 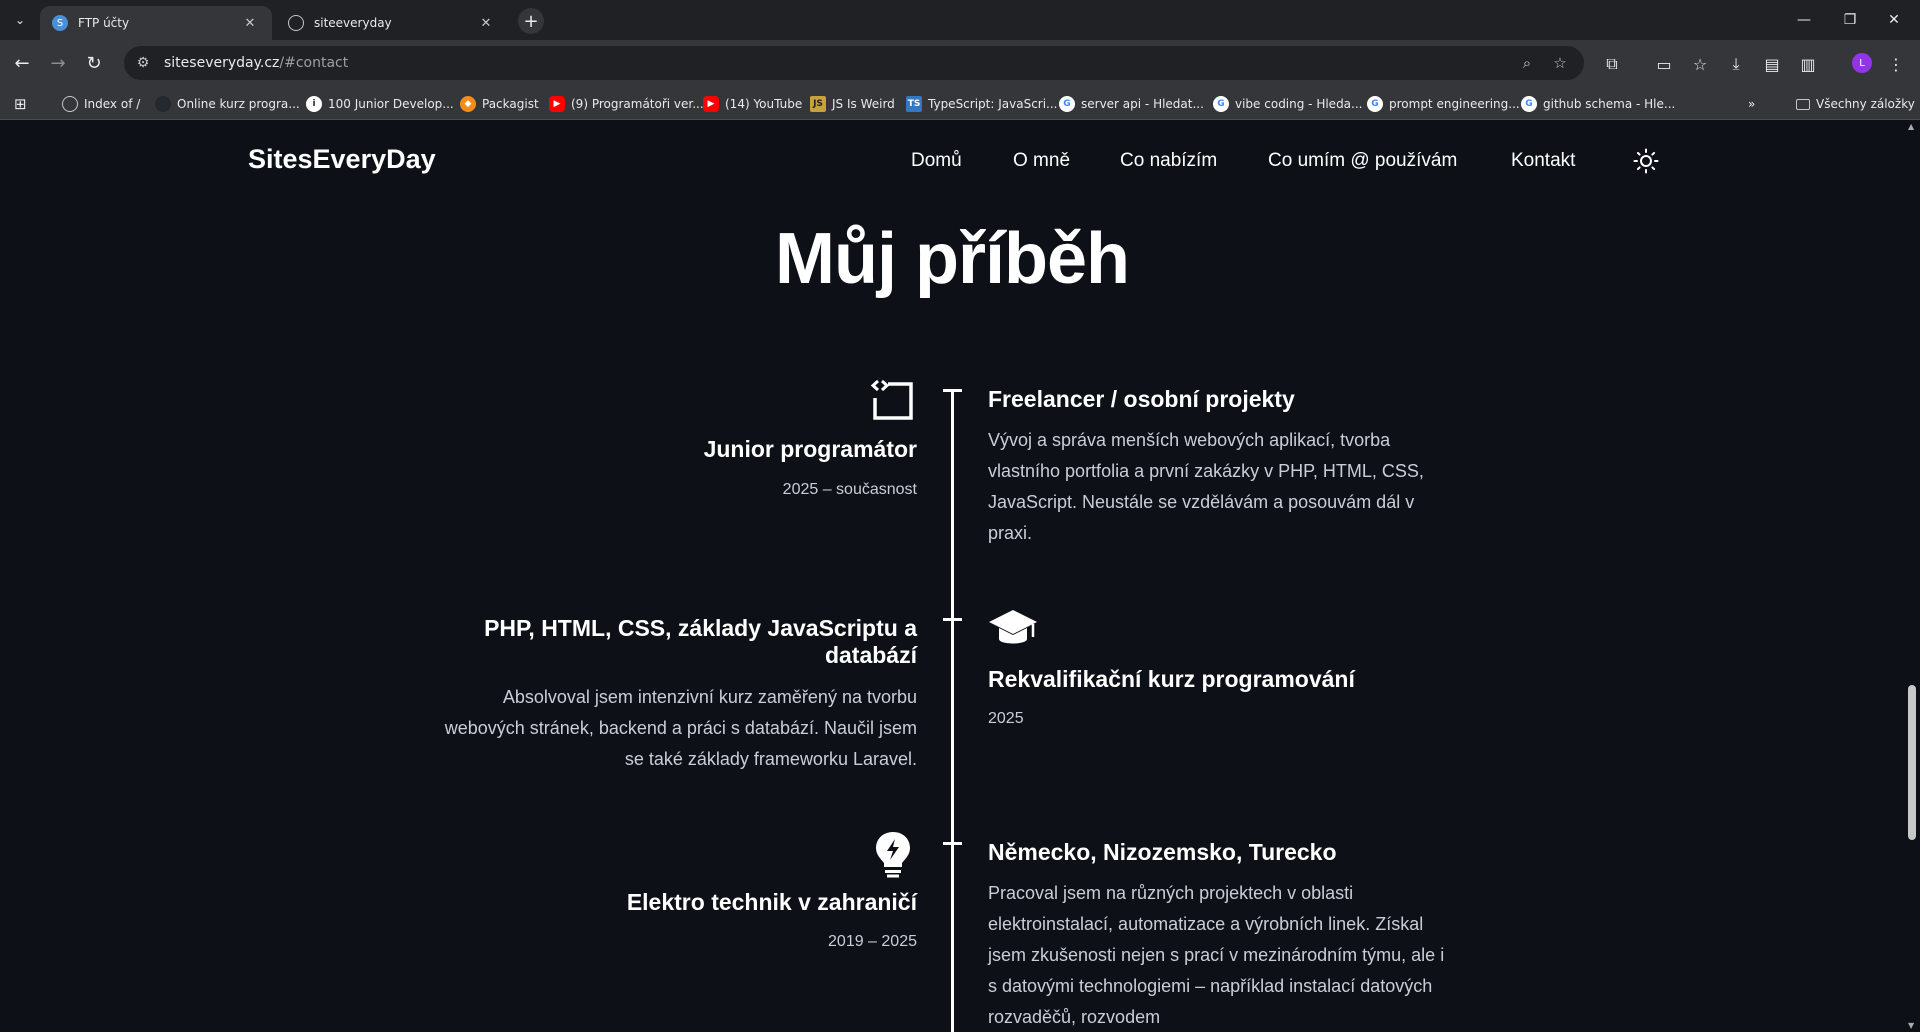 I want to click on entry-date: 2025 – současnost, so click(x=849, y=489).